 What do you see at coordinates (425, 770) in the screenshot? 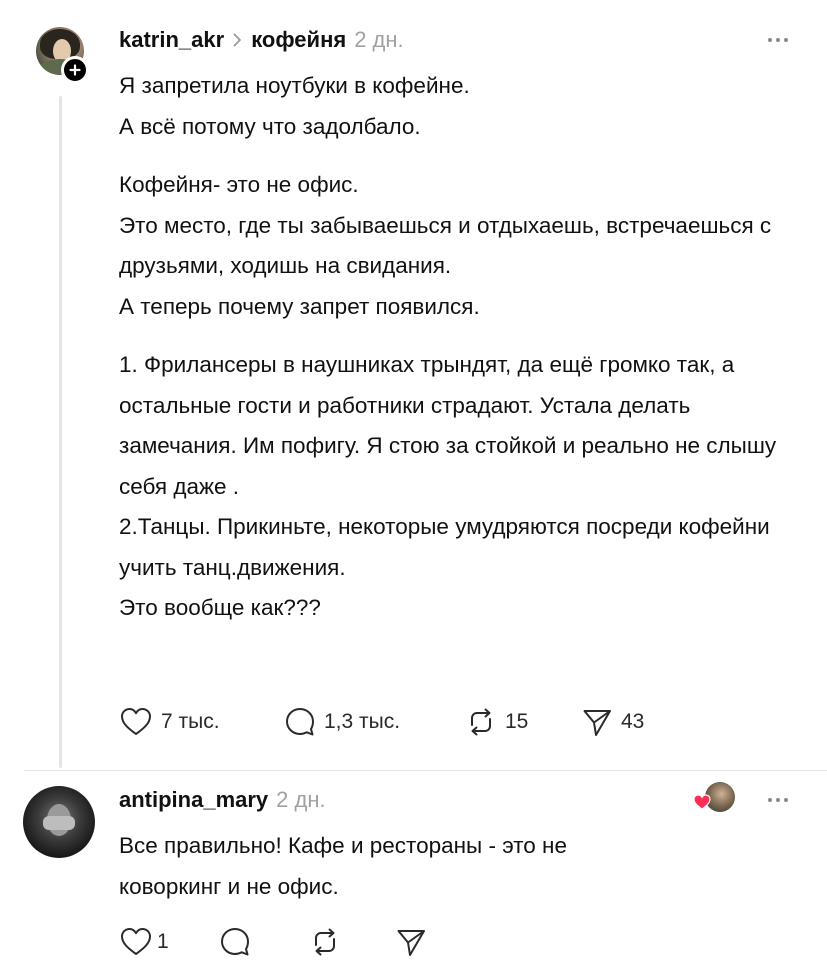
I see `divider` at bounding box center [425, 770].